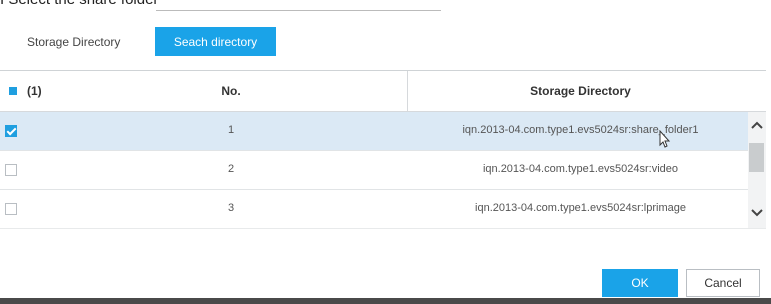 This screenshot has width=771, height=304. I want to click on selected-count: (1), so click(34, 91).